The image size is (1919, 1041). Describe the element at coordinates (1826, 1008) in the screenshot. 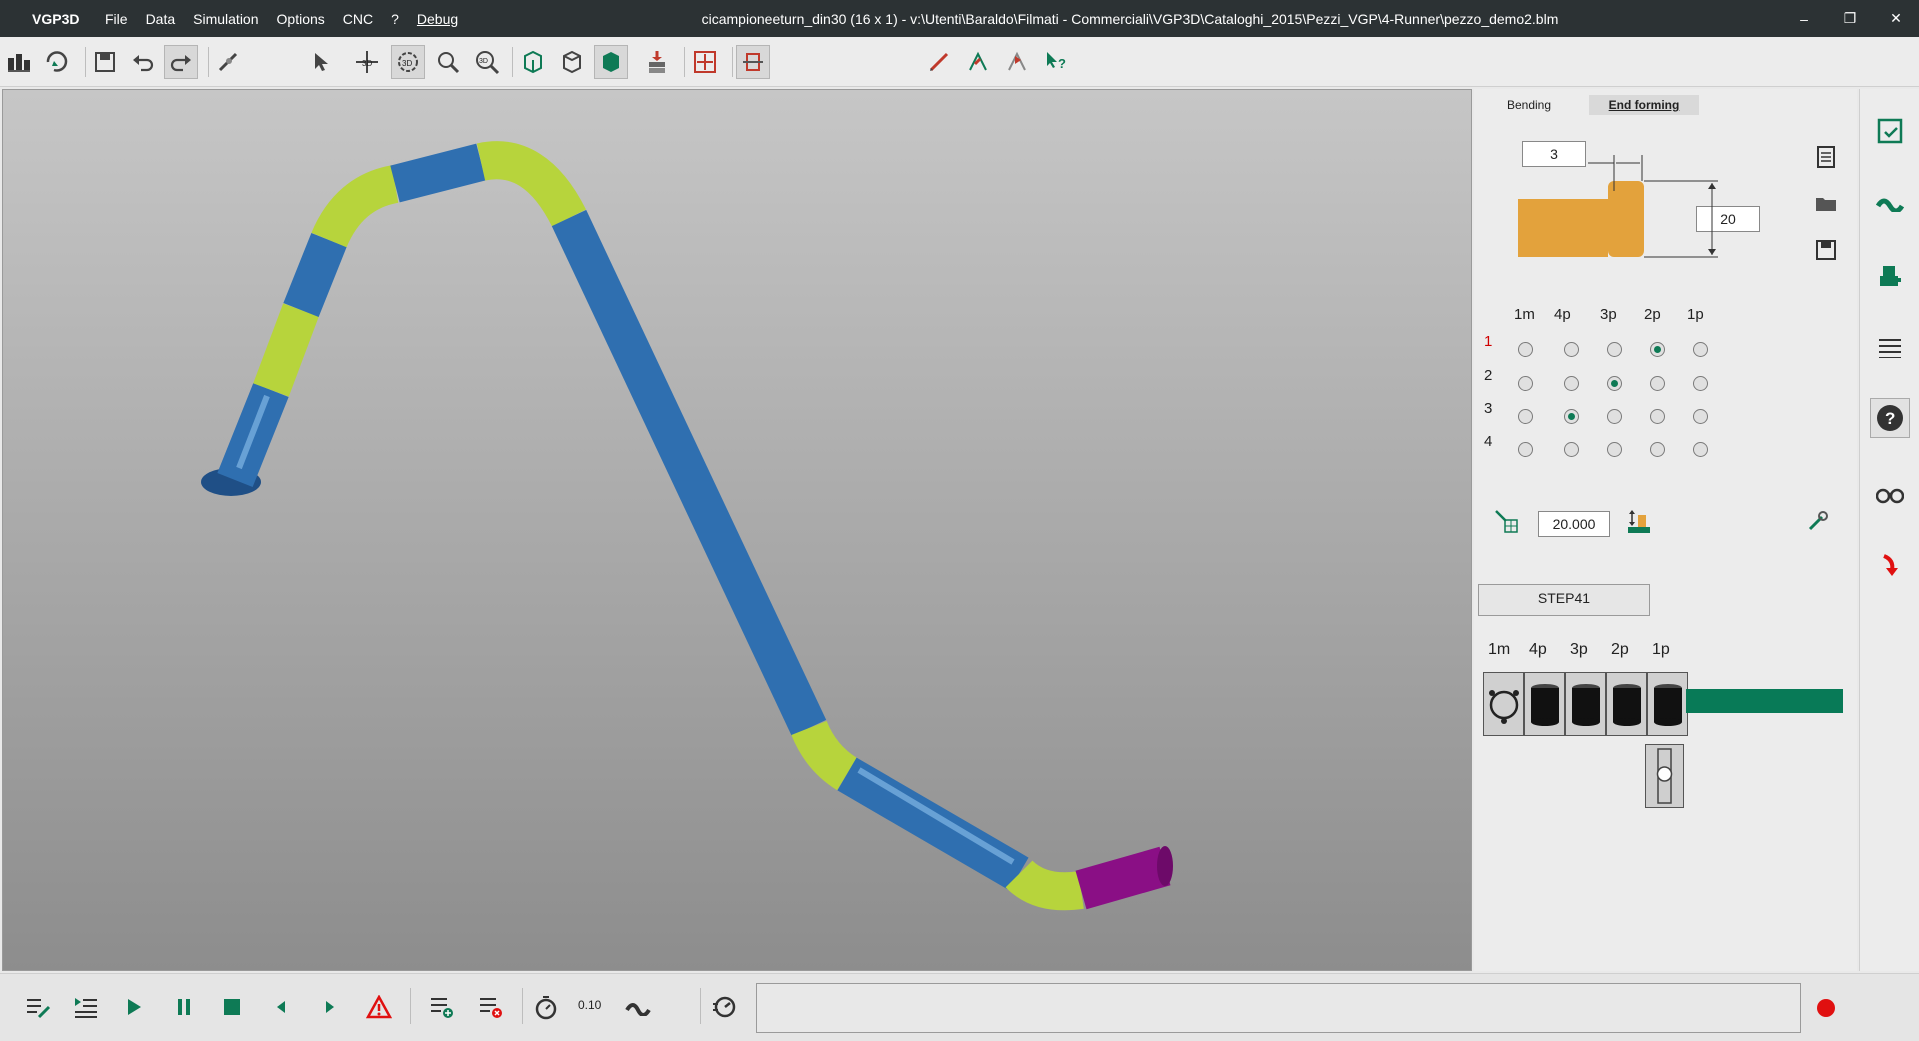

I see `record-button` at that location.